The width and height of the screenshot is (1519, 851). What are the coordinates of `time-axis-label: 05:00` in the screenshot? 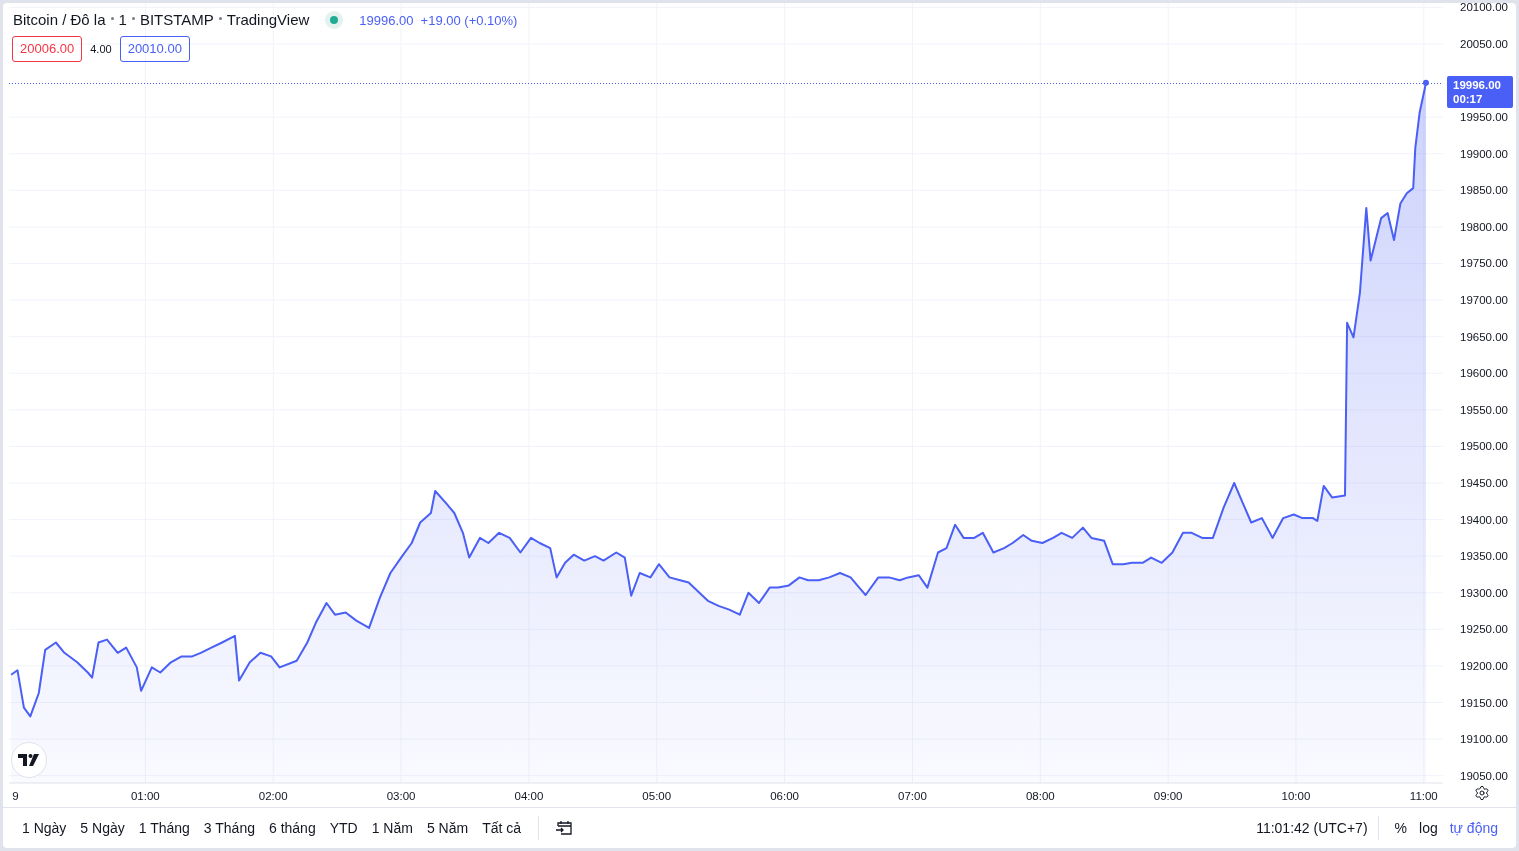 It's located at (657, 796).